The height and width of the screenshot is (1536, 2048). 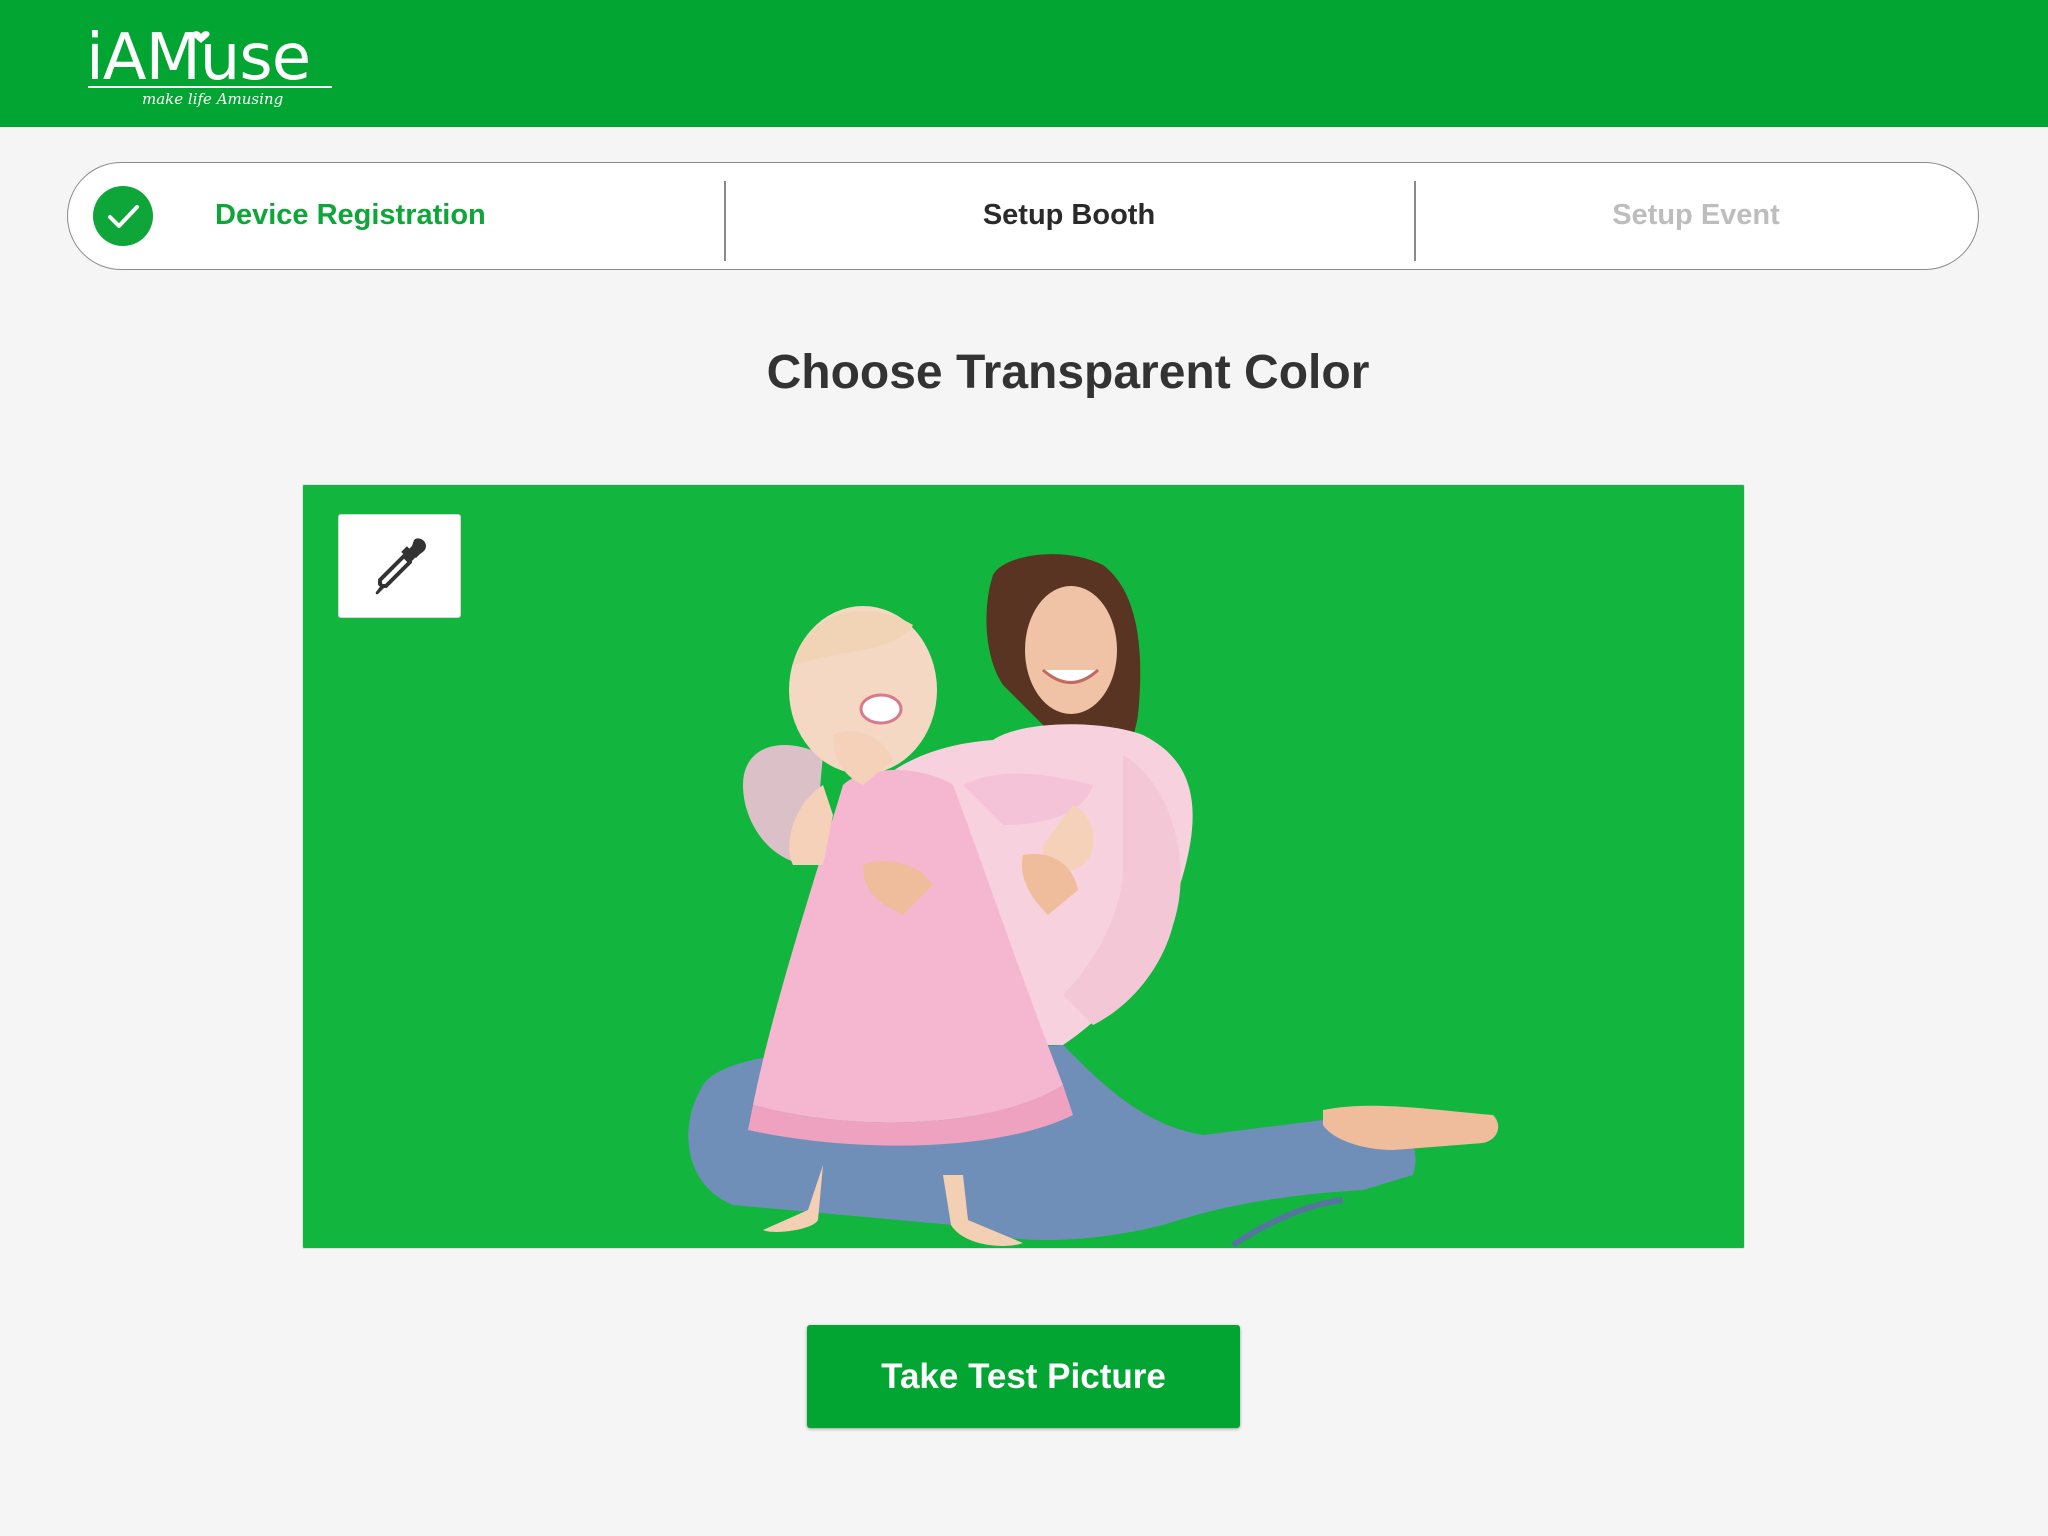 I want to click on iamuse-logo: iAMuse make life Amusing, so click(x=211, y=67).